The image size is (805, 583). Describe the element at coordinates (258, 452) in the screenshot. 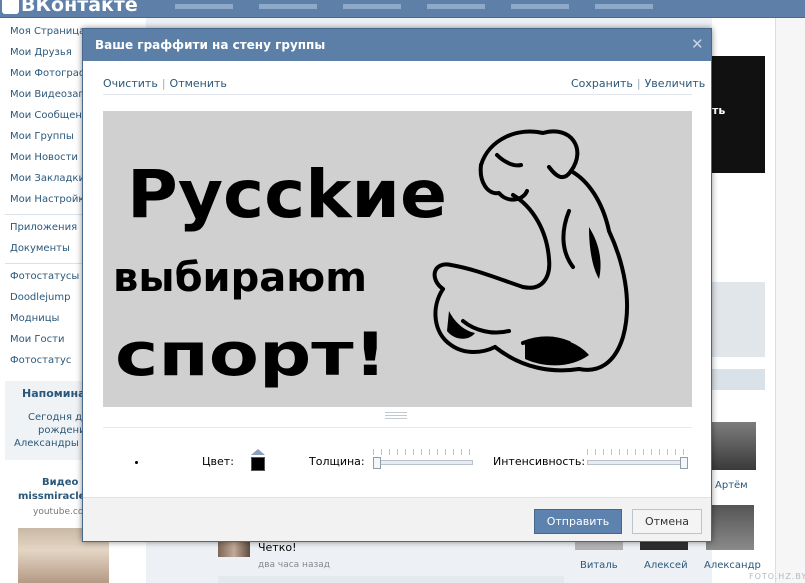

I see `color-picker-arrow-icon` at that location.